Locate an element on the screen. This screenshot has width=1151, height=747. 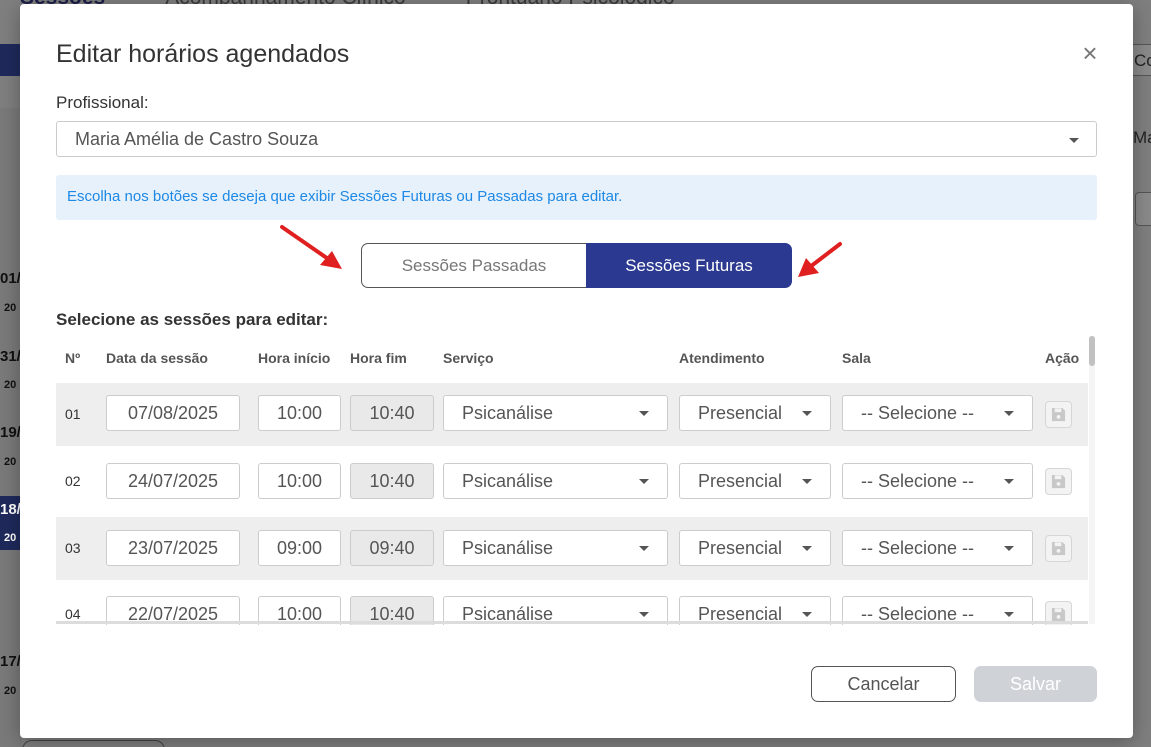
past-sessions-button: Sessões Passadas is located at coordinates (473, 265).